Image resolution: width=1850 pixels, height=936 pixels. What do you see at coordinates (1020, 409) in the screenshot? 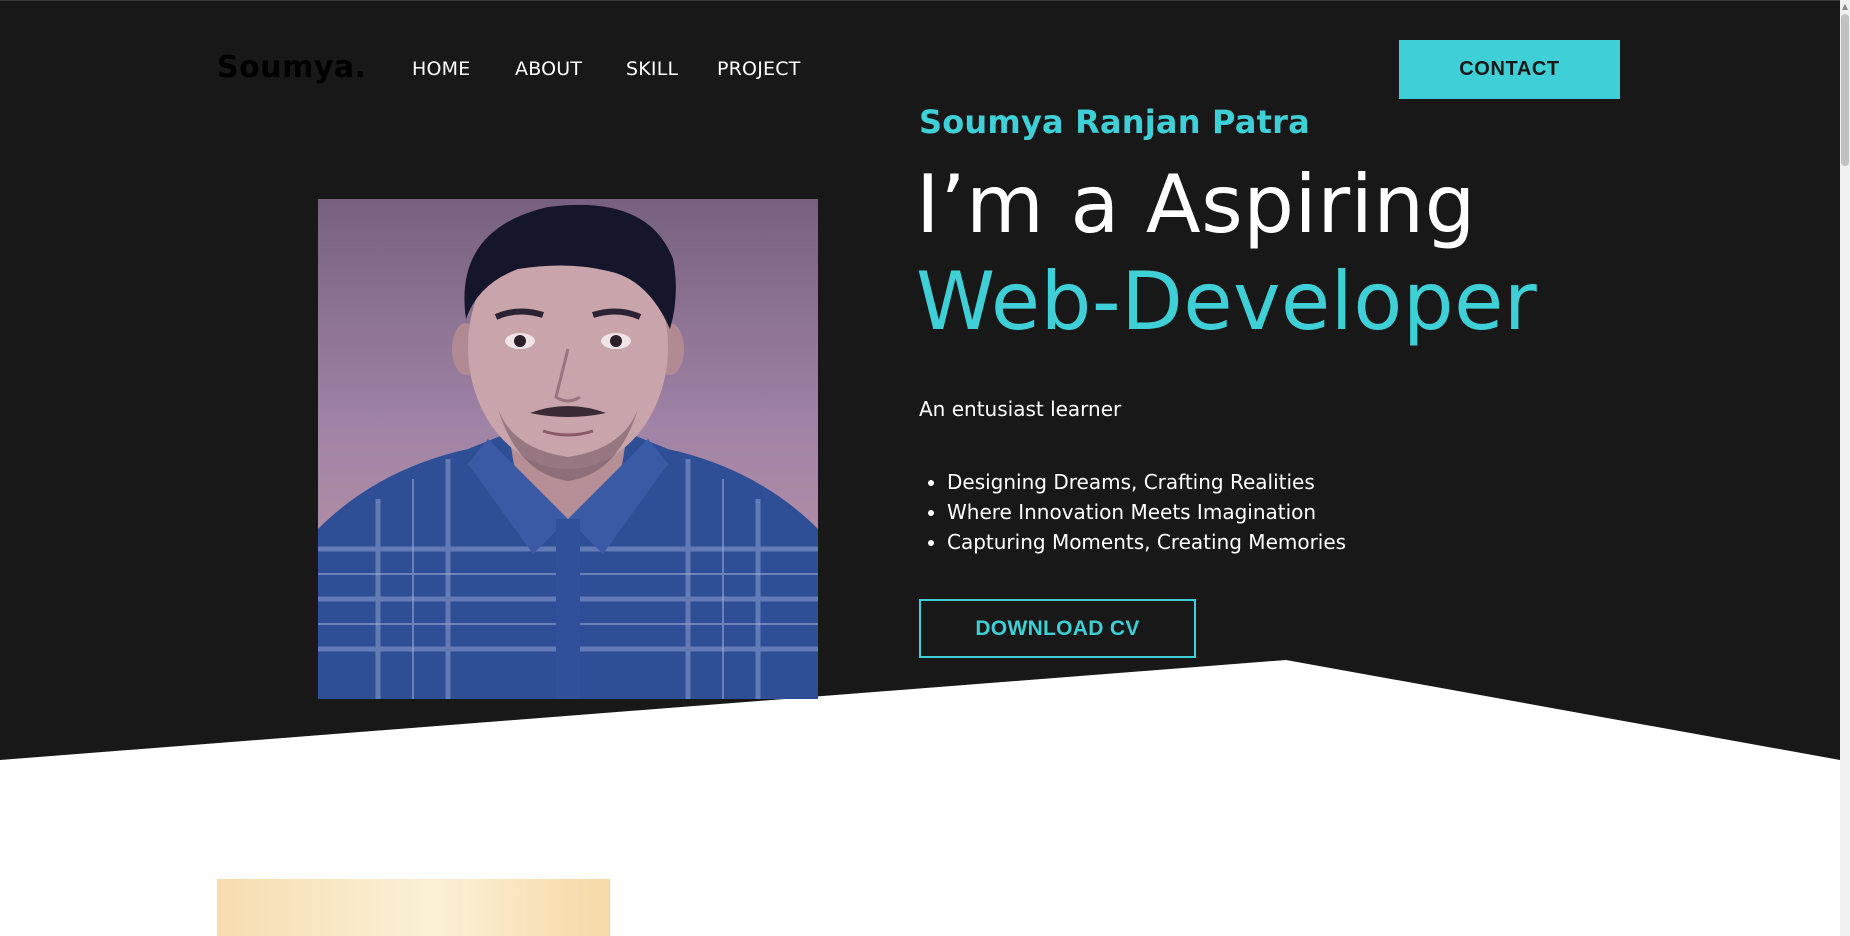
I see `hero-tagline: An entusiast learner` at bounding box center [1020, 409].